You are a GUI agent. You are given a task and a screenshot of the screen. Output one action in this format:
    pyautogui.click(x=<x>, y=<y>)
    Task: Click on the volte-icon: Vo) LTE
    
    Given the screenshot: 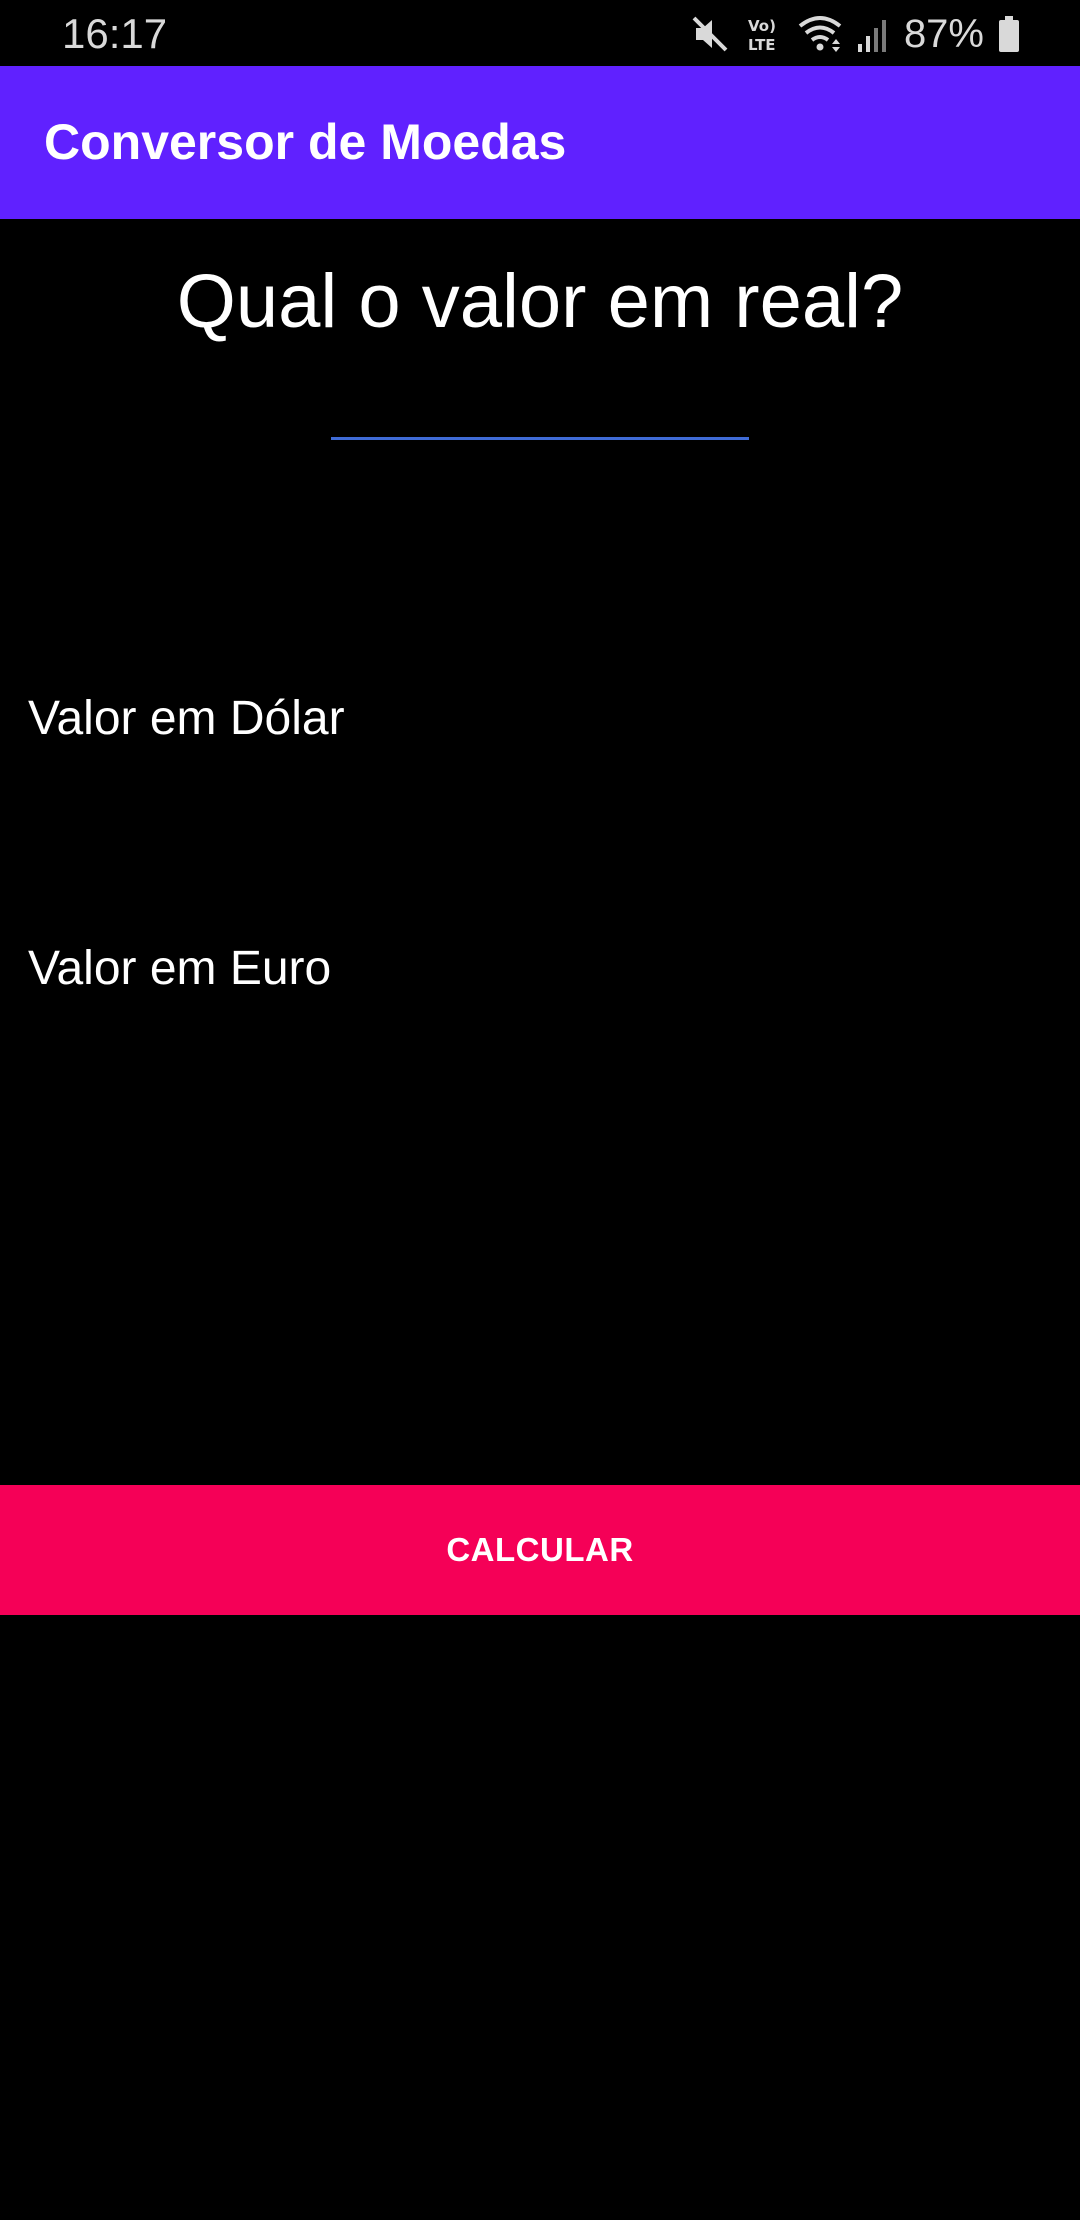 What is the action you would take?
    pyautogui.click(x=764, y=34)
    